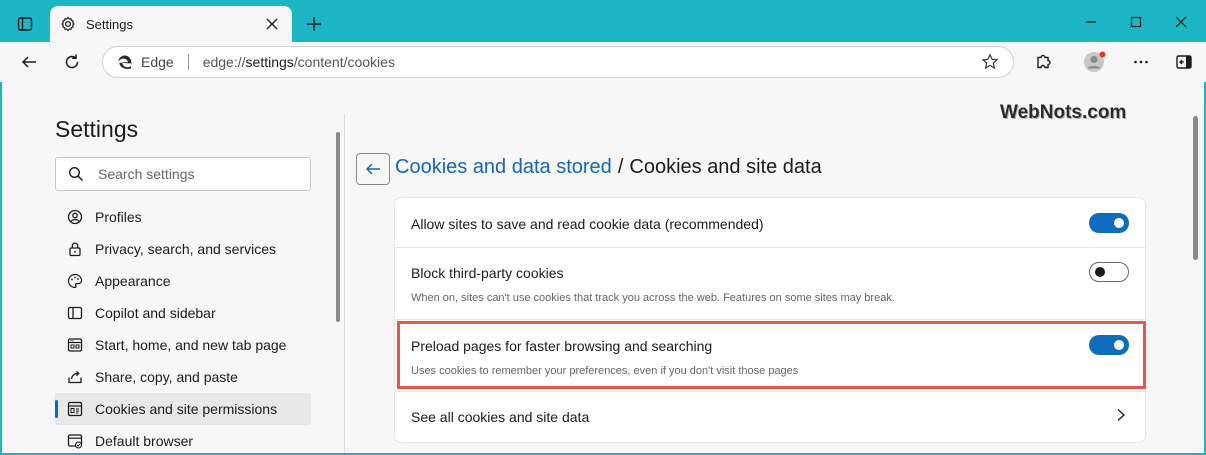 The image size is (1206, 455). I want to click on minimize-button, so click(1091, 22).